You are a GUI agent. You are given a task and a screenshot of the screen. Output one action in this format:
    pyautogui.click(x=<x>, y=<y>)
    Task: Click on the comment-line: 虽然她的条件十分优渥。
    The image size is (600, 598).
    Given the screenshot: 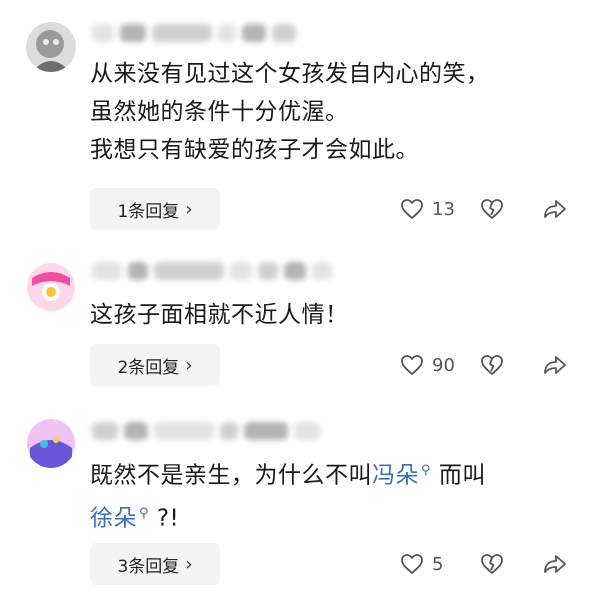 What is the action you would take?
    pyautogui.click(x=219, y=112)
    